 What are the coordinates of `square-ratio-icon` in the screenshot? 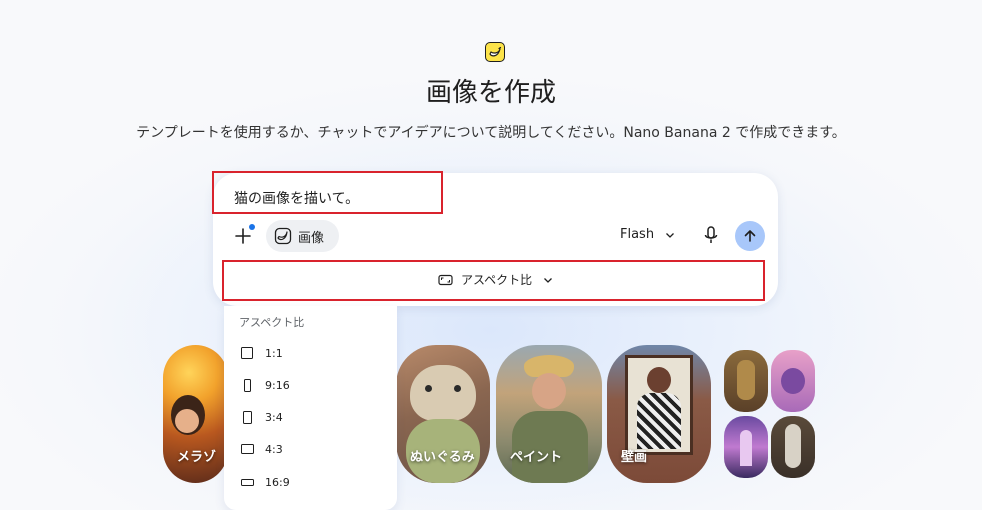 It's located at (247, 353).